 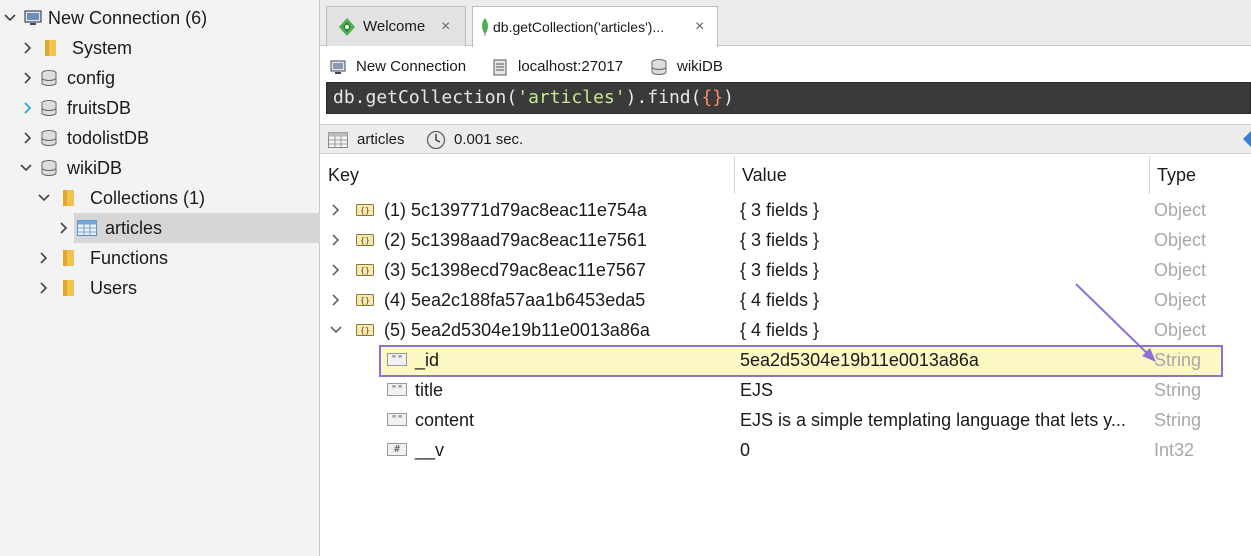 What do you see at coordinates (160, 48) in the screenshot?
I see `tree-item-system: System` at bounding box center [160, 48].